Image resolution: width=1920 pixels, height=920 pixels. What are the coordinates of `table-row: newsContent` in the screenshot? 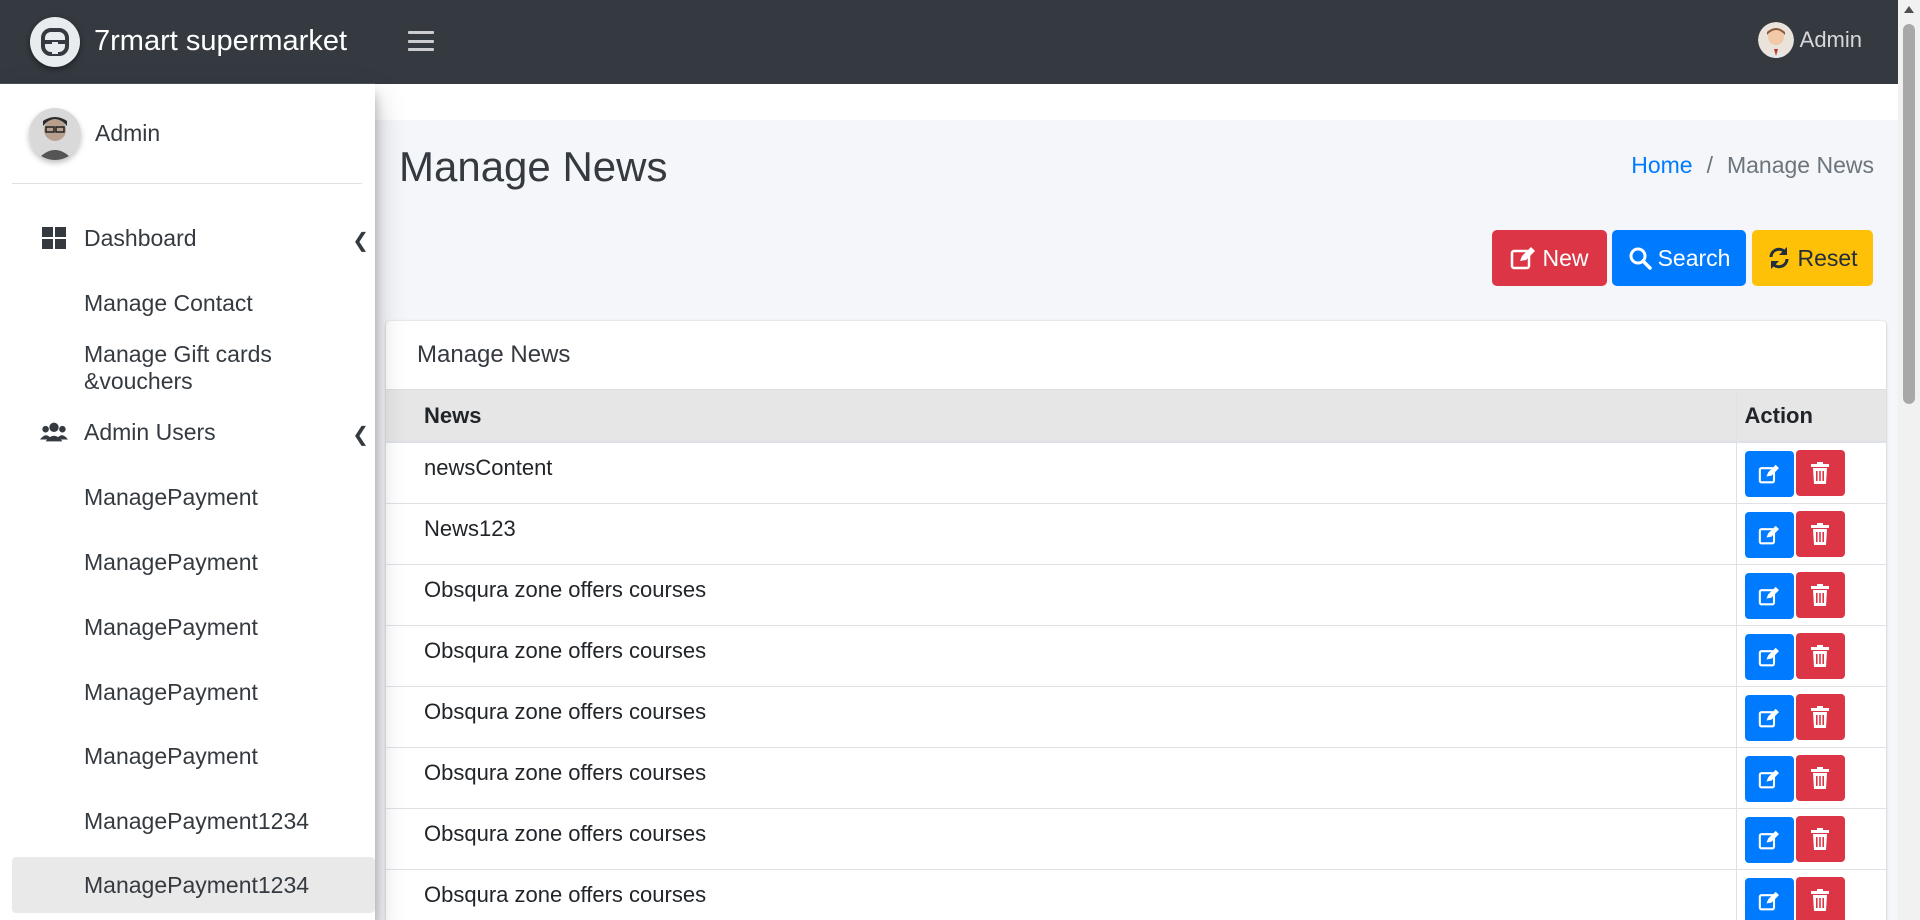 It's located at (1136, 472).